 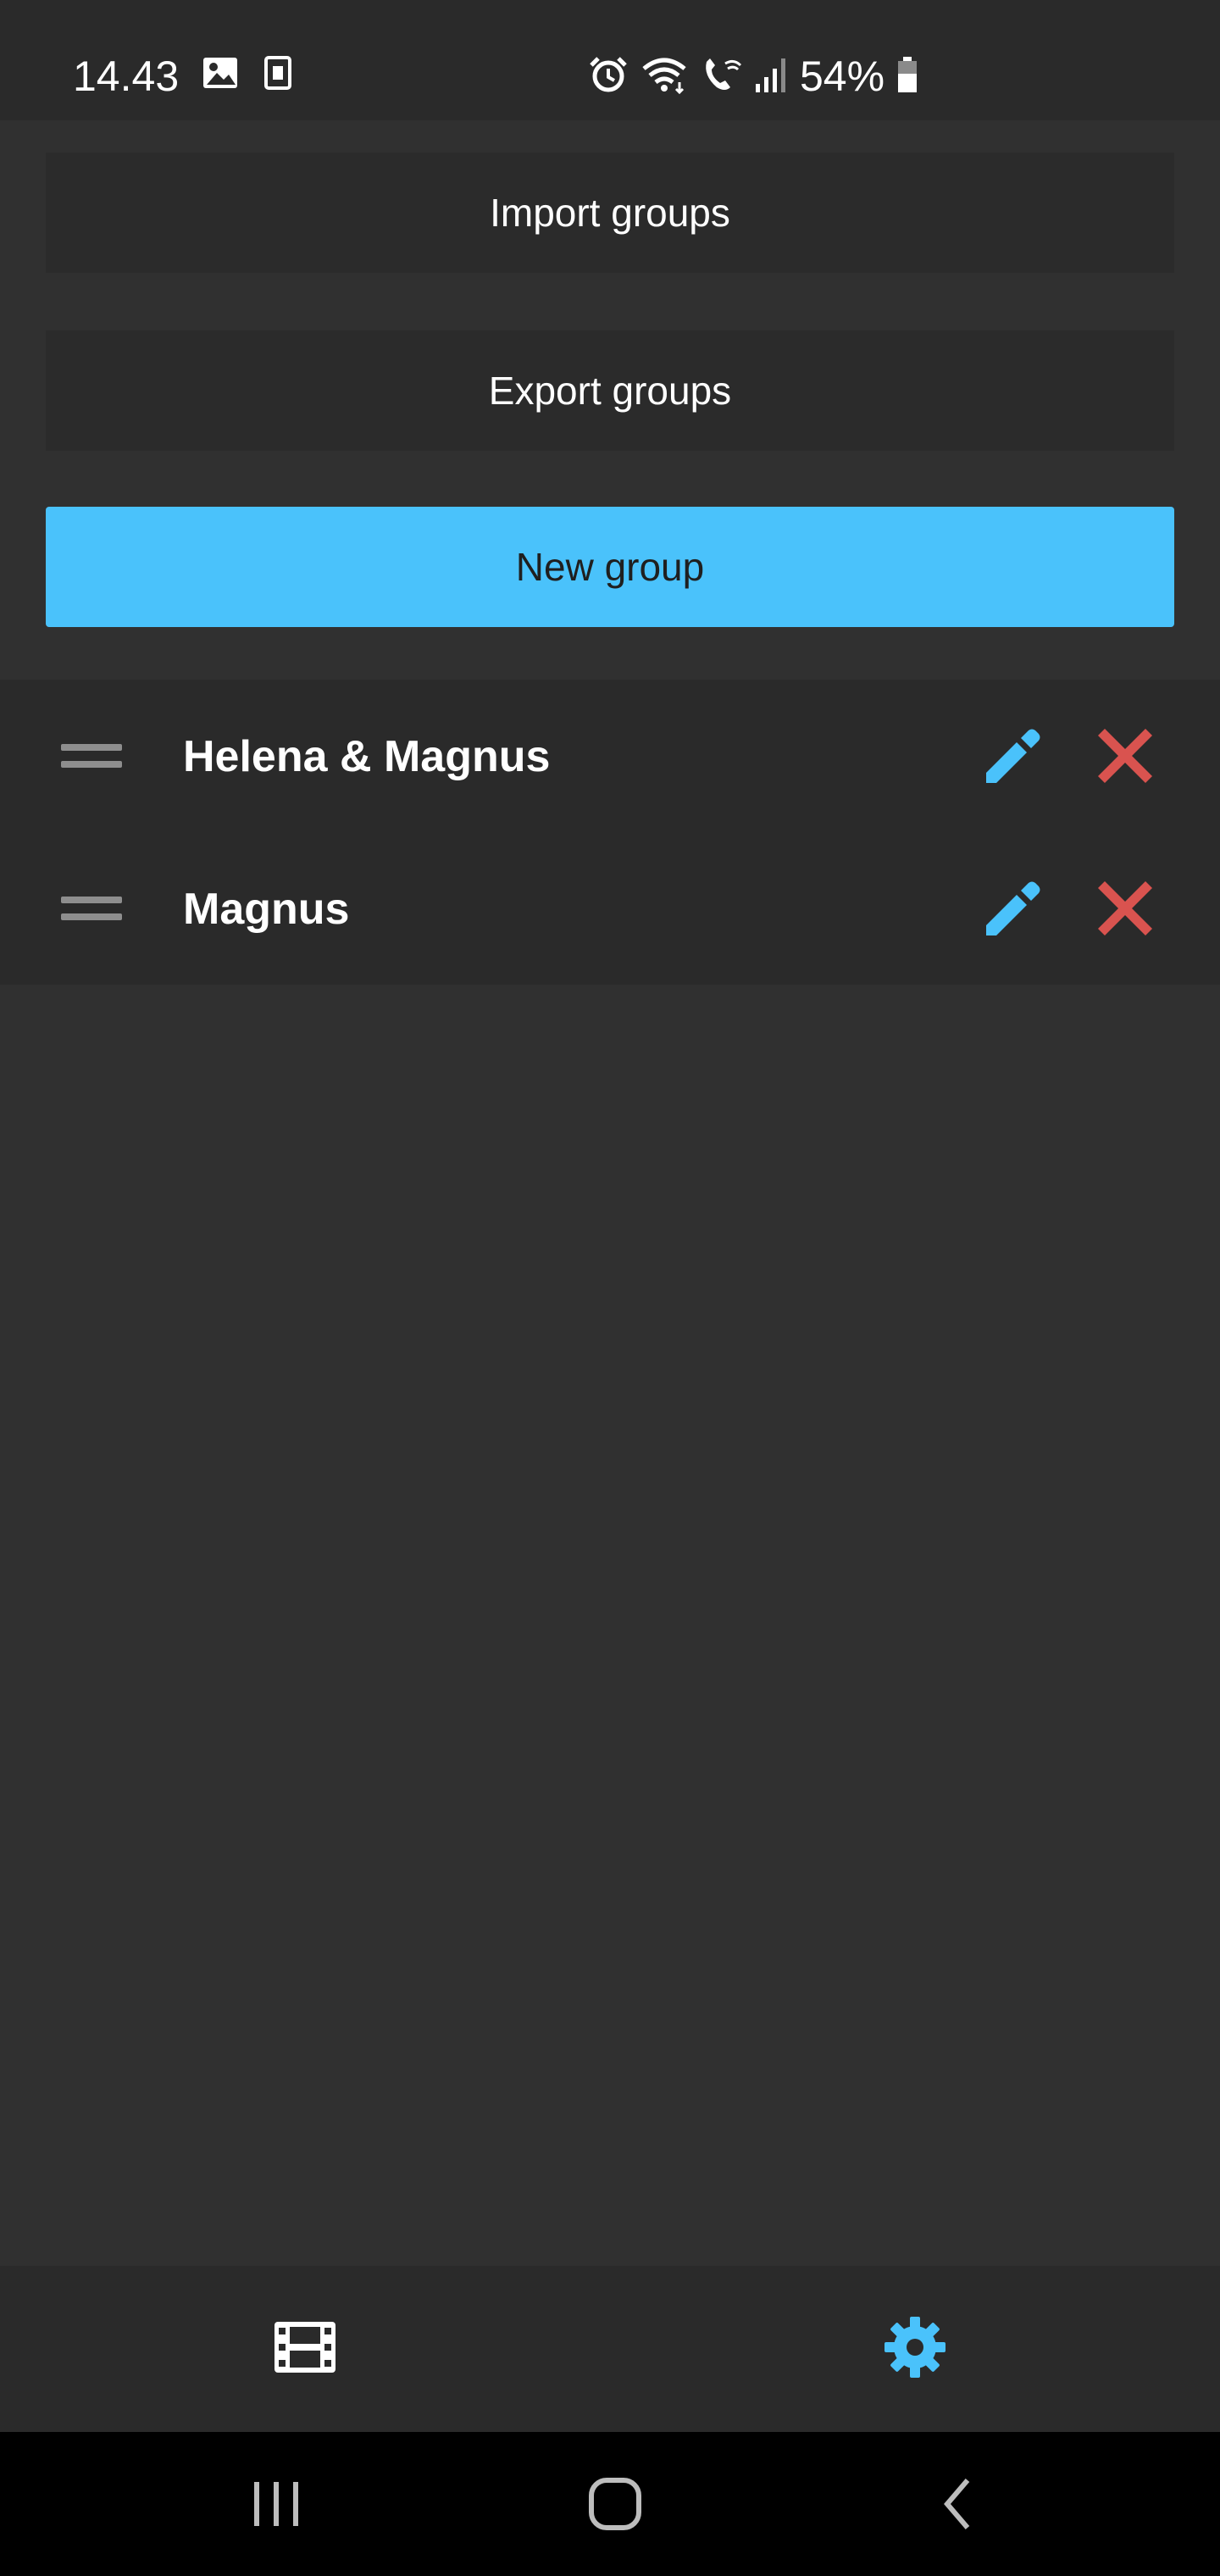 I want to click on back-icon, so click(x=957, y=2504).